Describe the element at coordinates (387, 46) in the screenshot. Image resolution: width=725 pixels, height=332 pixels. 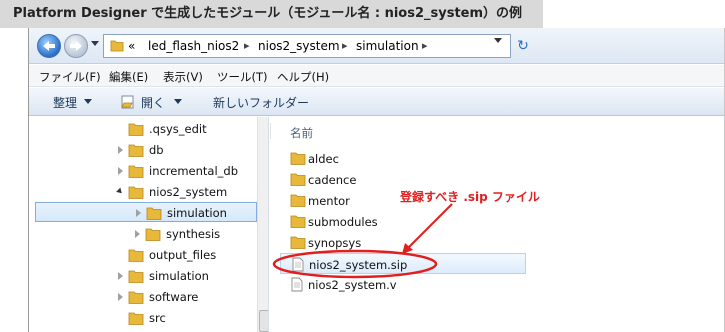
I see `address-segment-simulation: simulation` at that location.